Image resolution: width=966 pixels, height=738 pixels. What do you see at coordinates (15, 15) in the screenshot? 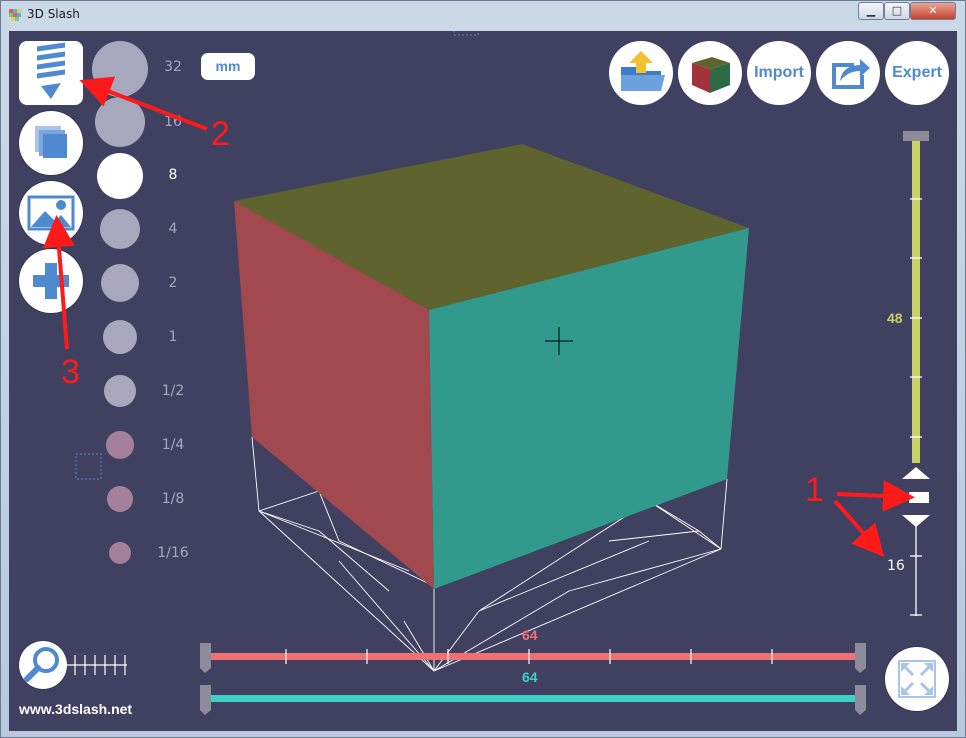
I see `app-logo-icon` at bounding box center [15, 15].